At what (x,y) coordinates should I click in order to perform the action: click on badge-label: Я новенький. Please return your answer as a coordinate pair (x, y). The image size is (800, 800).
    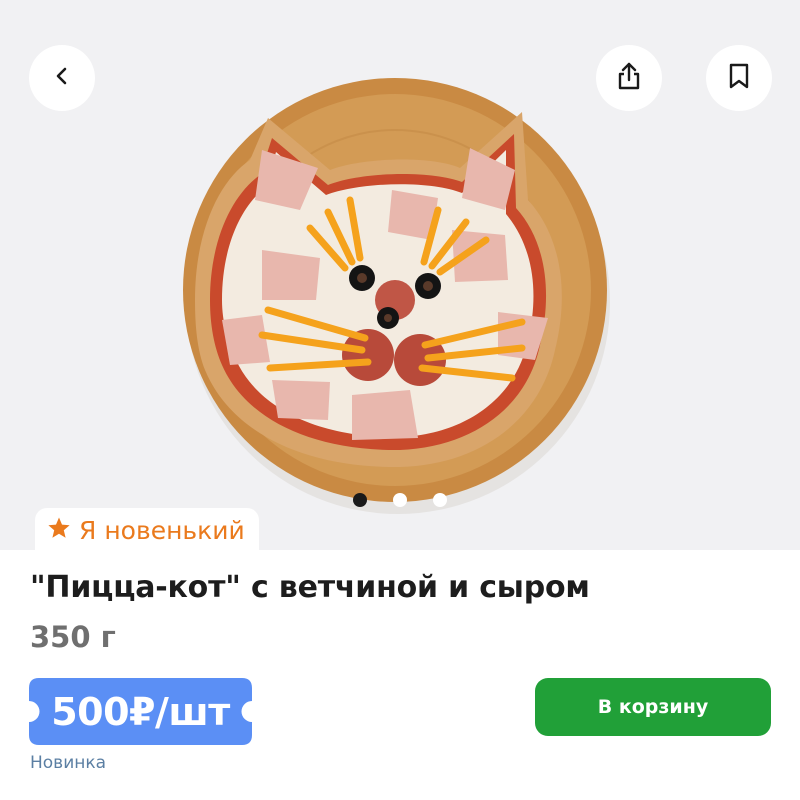
    Looking at the image, I should click on (162, 530).